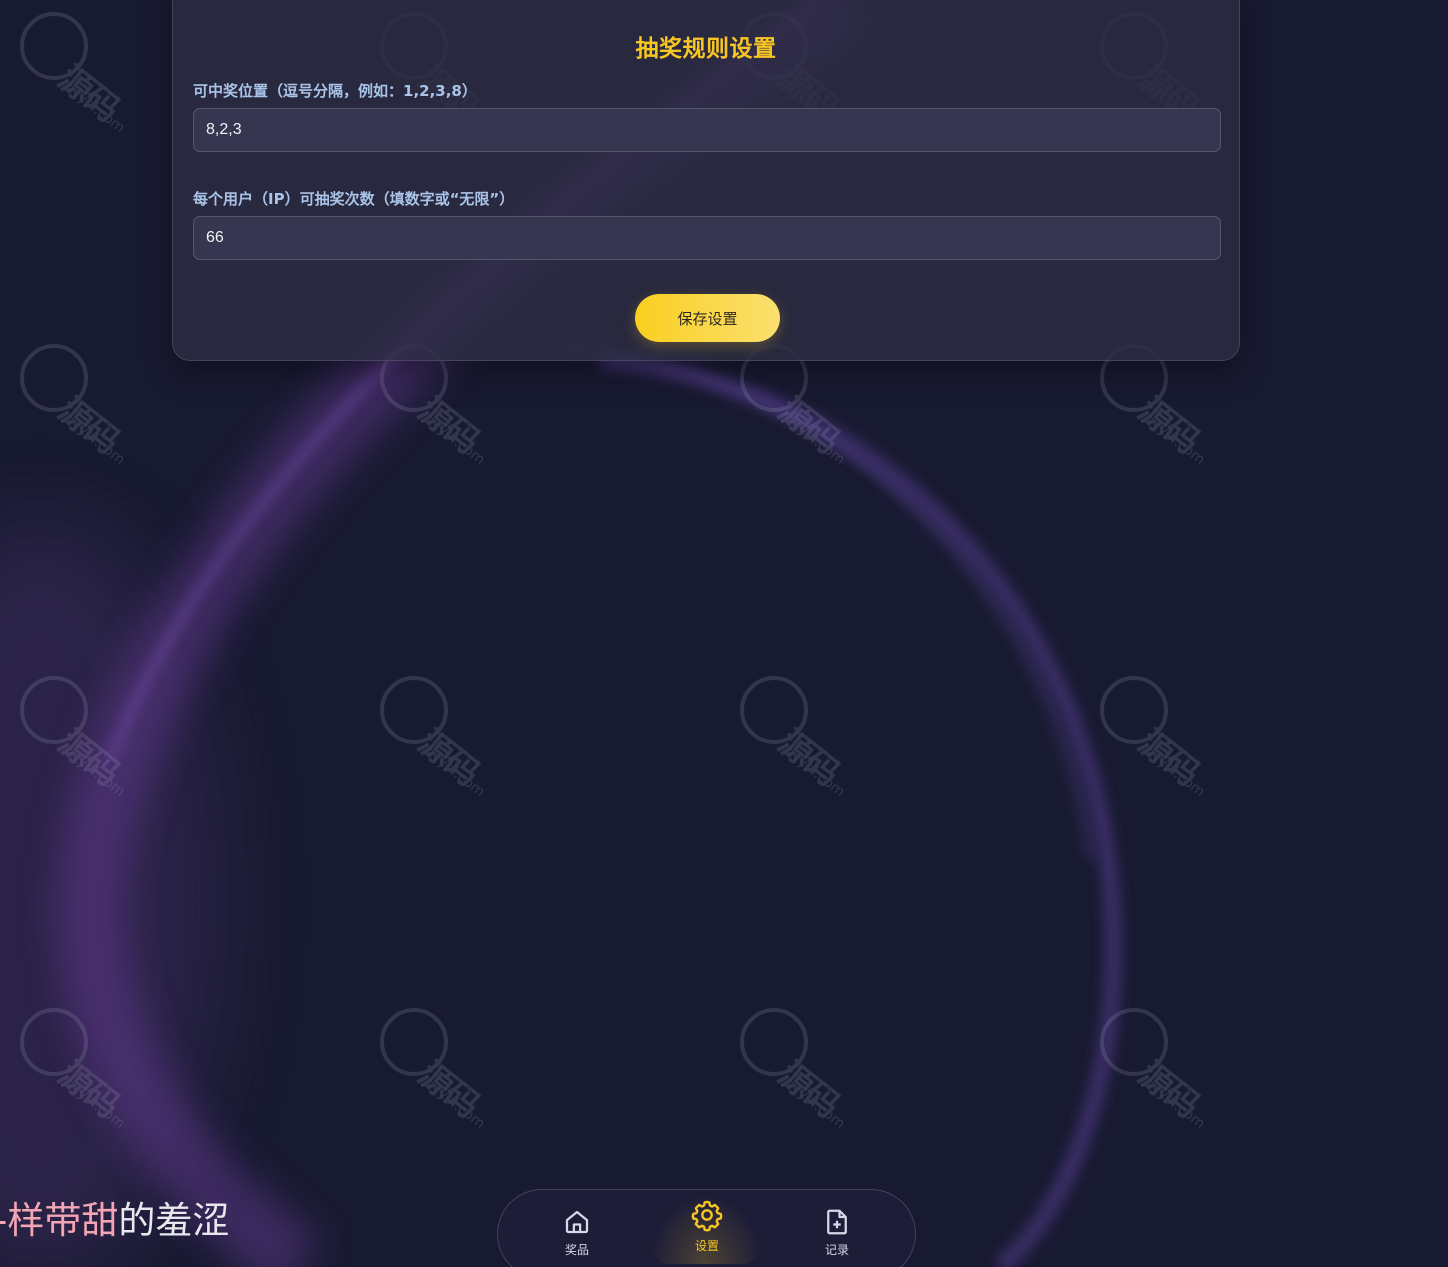 This screenshot has width=1448, height=1267. I want to click on draws-per-user-input, so click(707, 238).